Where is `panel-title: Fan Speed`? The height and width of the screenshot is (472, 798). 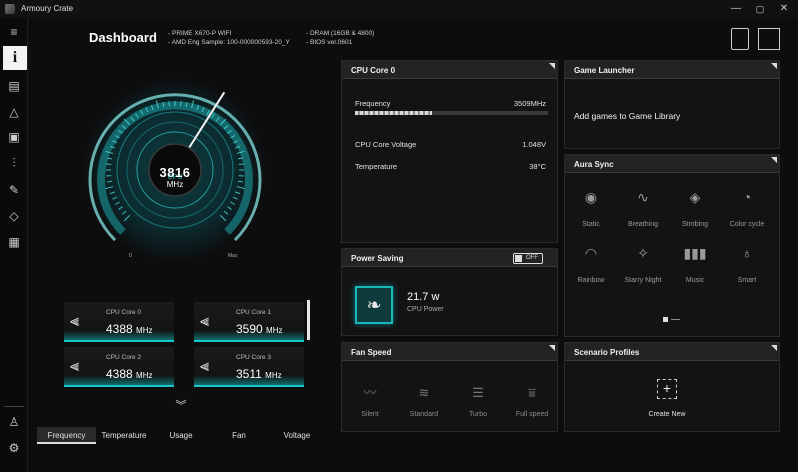
panel-title: Fan Speed is located at coordinates (371, 352).